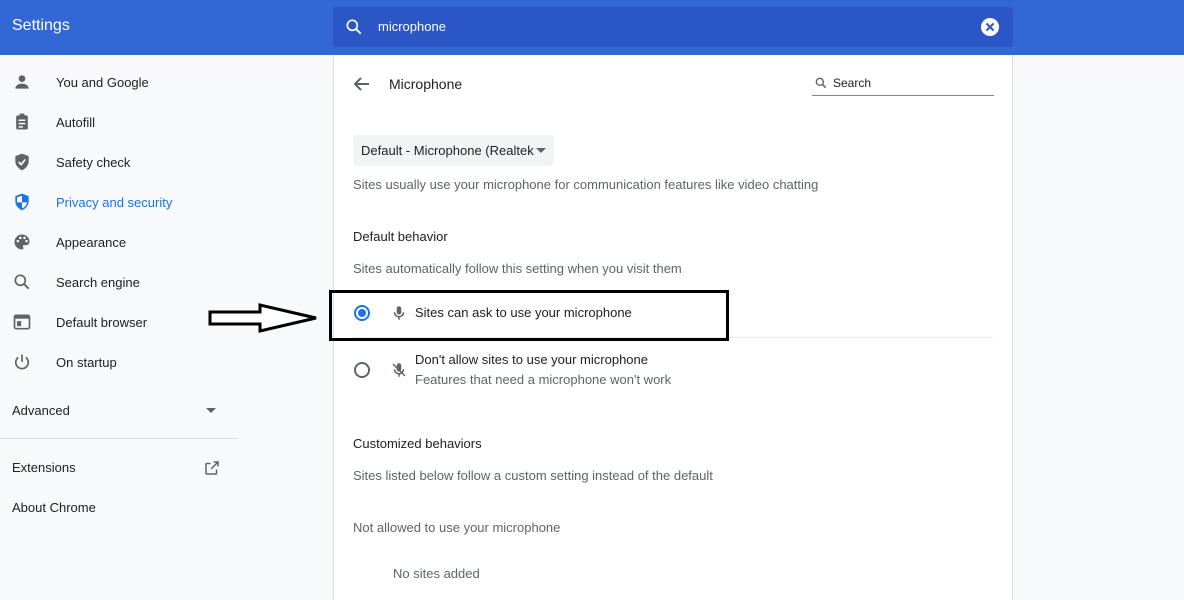 This screenshot has height=600, width=1184. What do you see at coordinates (426, 84) in the screenshot?
I see `page-title: Microphone` at bounding box center [426, 84].